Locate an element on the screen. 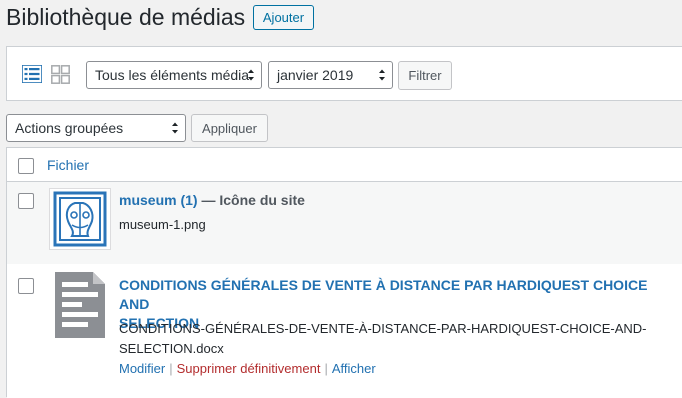 The height and width of the screenshot is (398, 682). media-thumbnail is located at coordinates (80, 219).